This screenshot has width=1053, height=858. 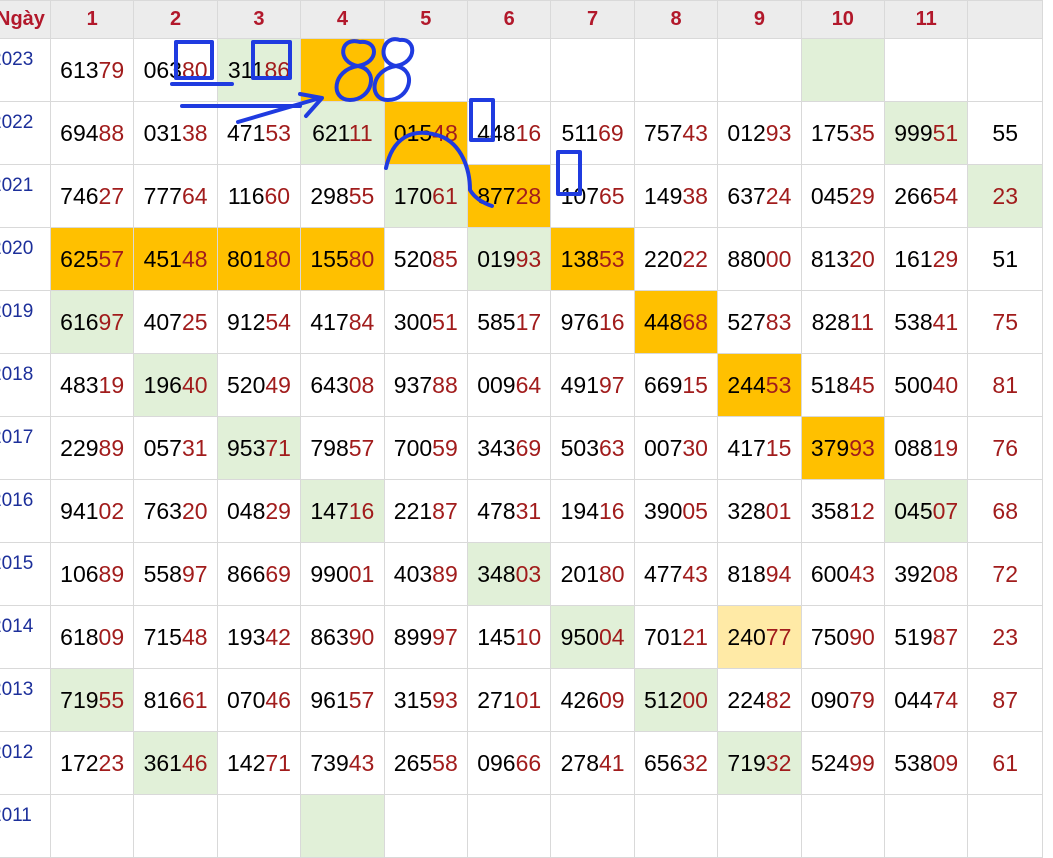 I want to click on result-cell: 04529, so click(x=843, y=196).